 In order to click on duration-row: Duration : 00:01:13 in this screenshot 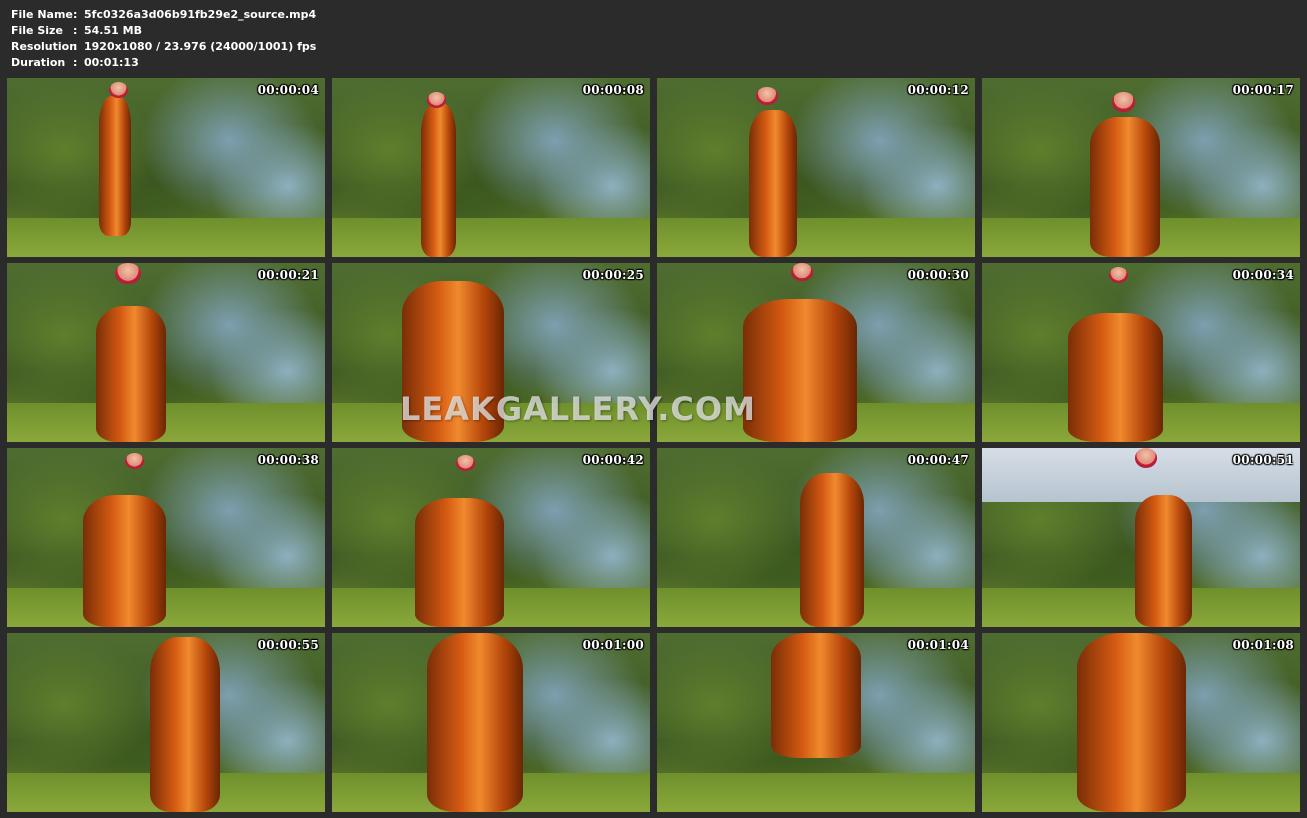, I will do `click(163, 63)`.